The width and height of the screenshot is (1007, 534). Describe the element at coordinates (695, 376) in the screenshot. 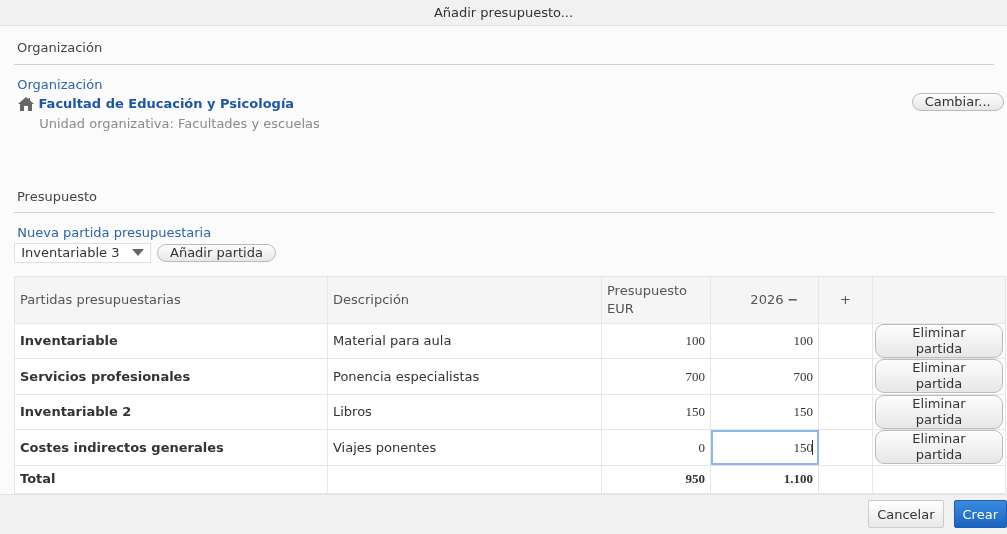

I see `budget-value: 700` at that location.